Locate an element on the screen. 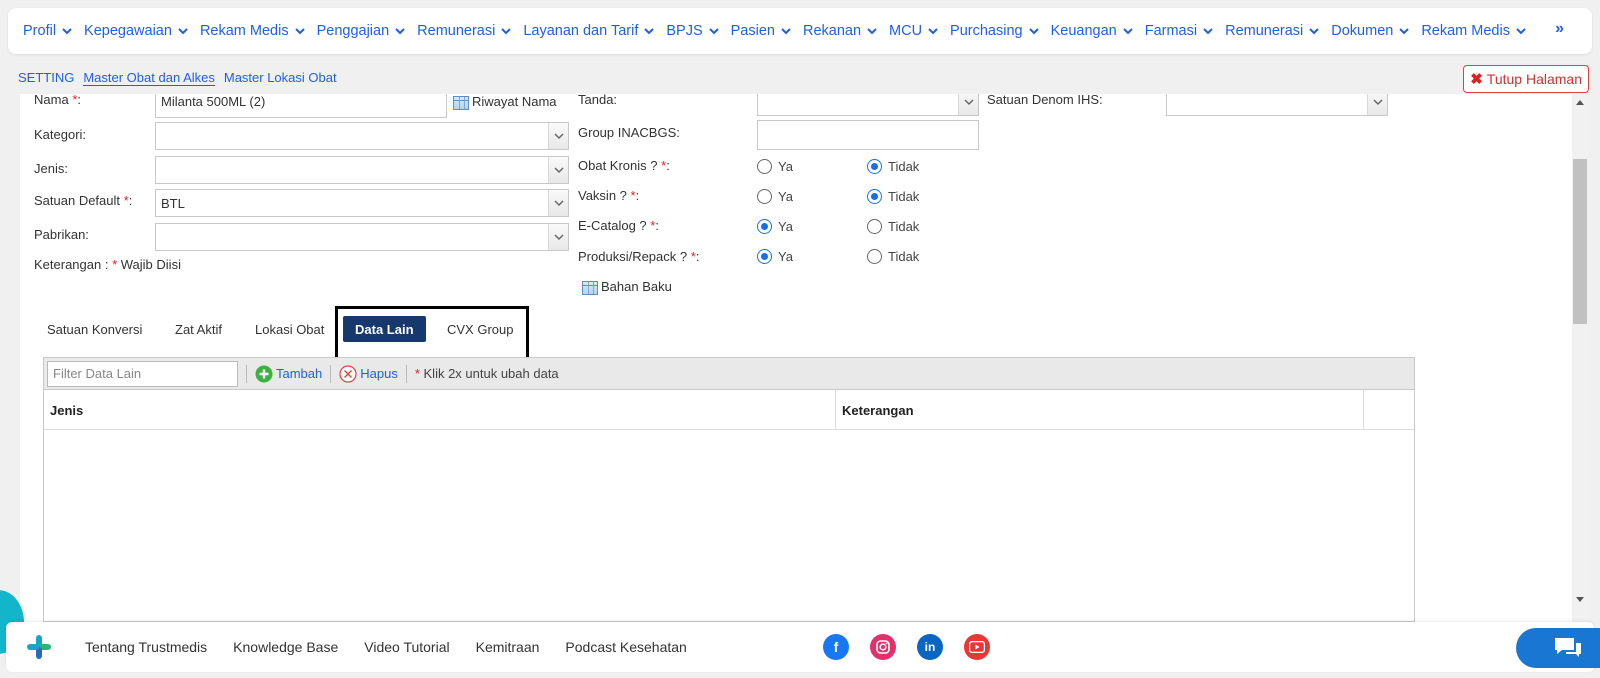 The width and height of the screenshot is (1600, 678). nav-mcu: MCU is located at coordinates (914, 31).